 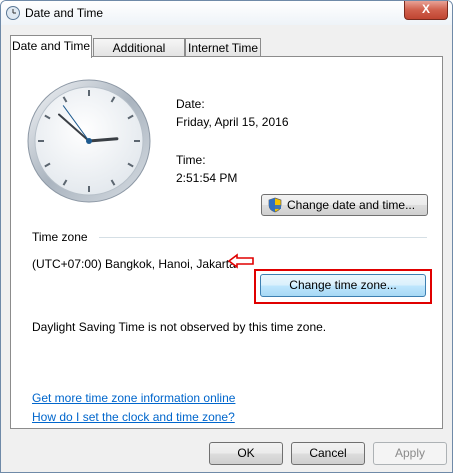 I want to click on time-zone-section-label: Time zone, so click(x=60, y=237).